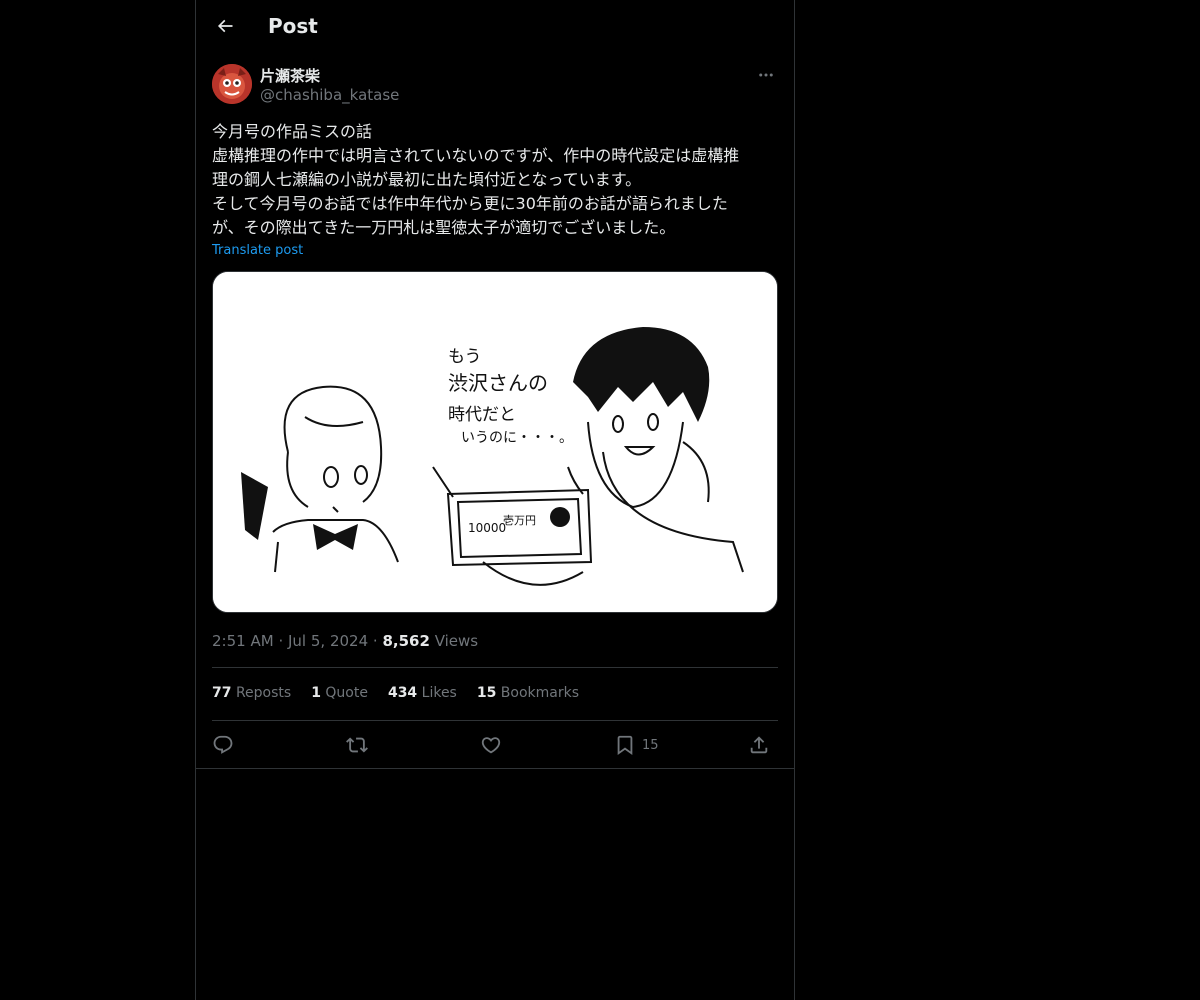  I want to click on quotes-stat: 1 Quote, so click(339, 695).